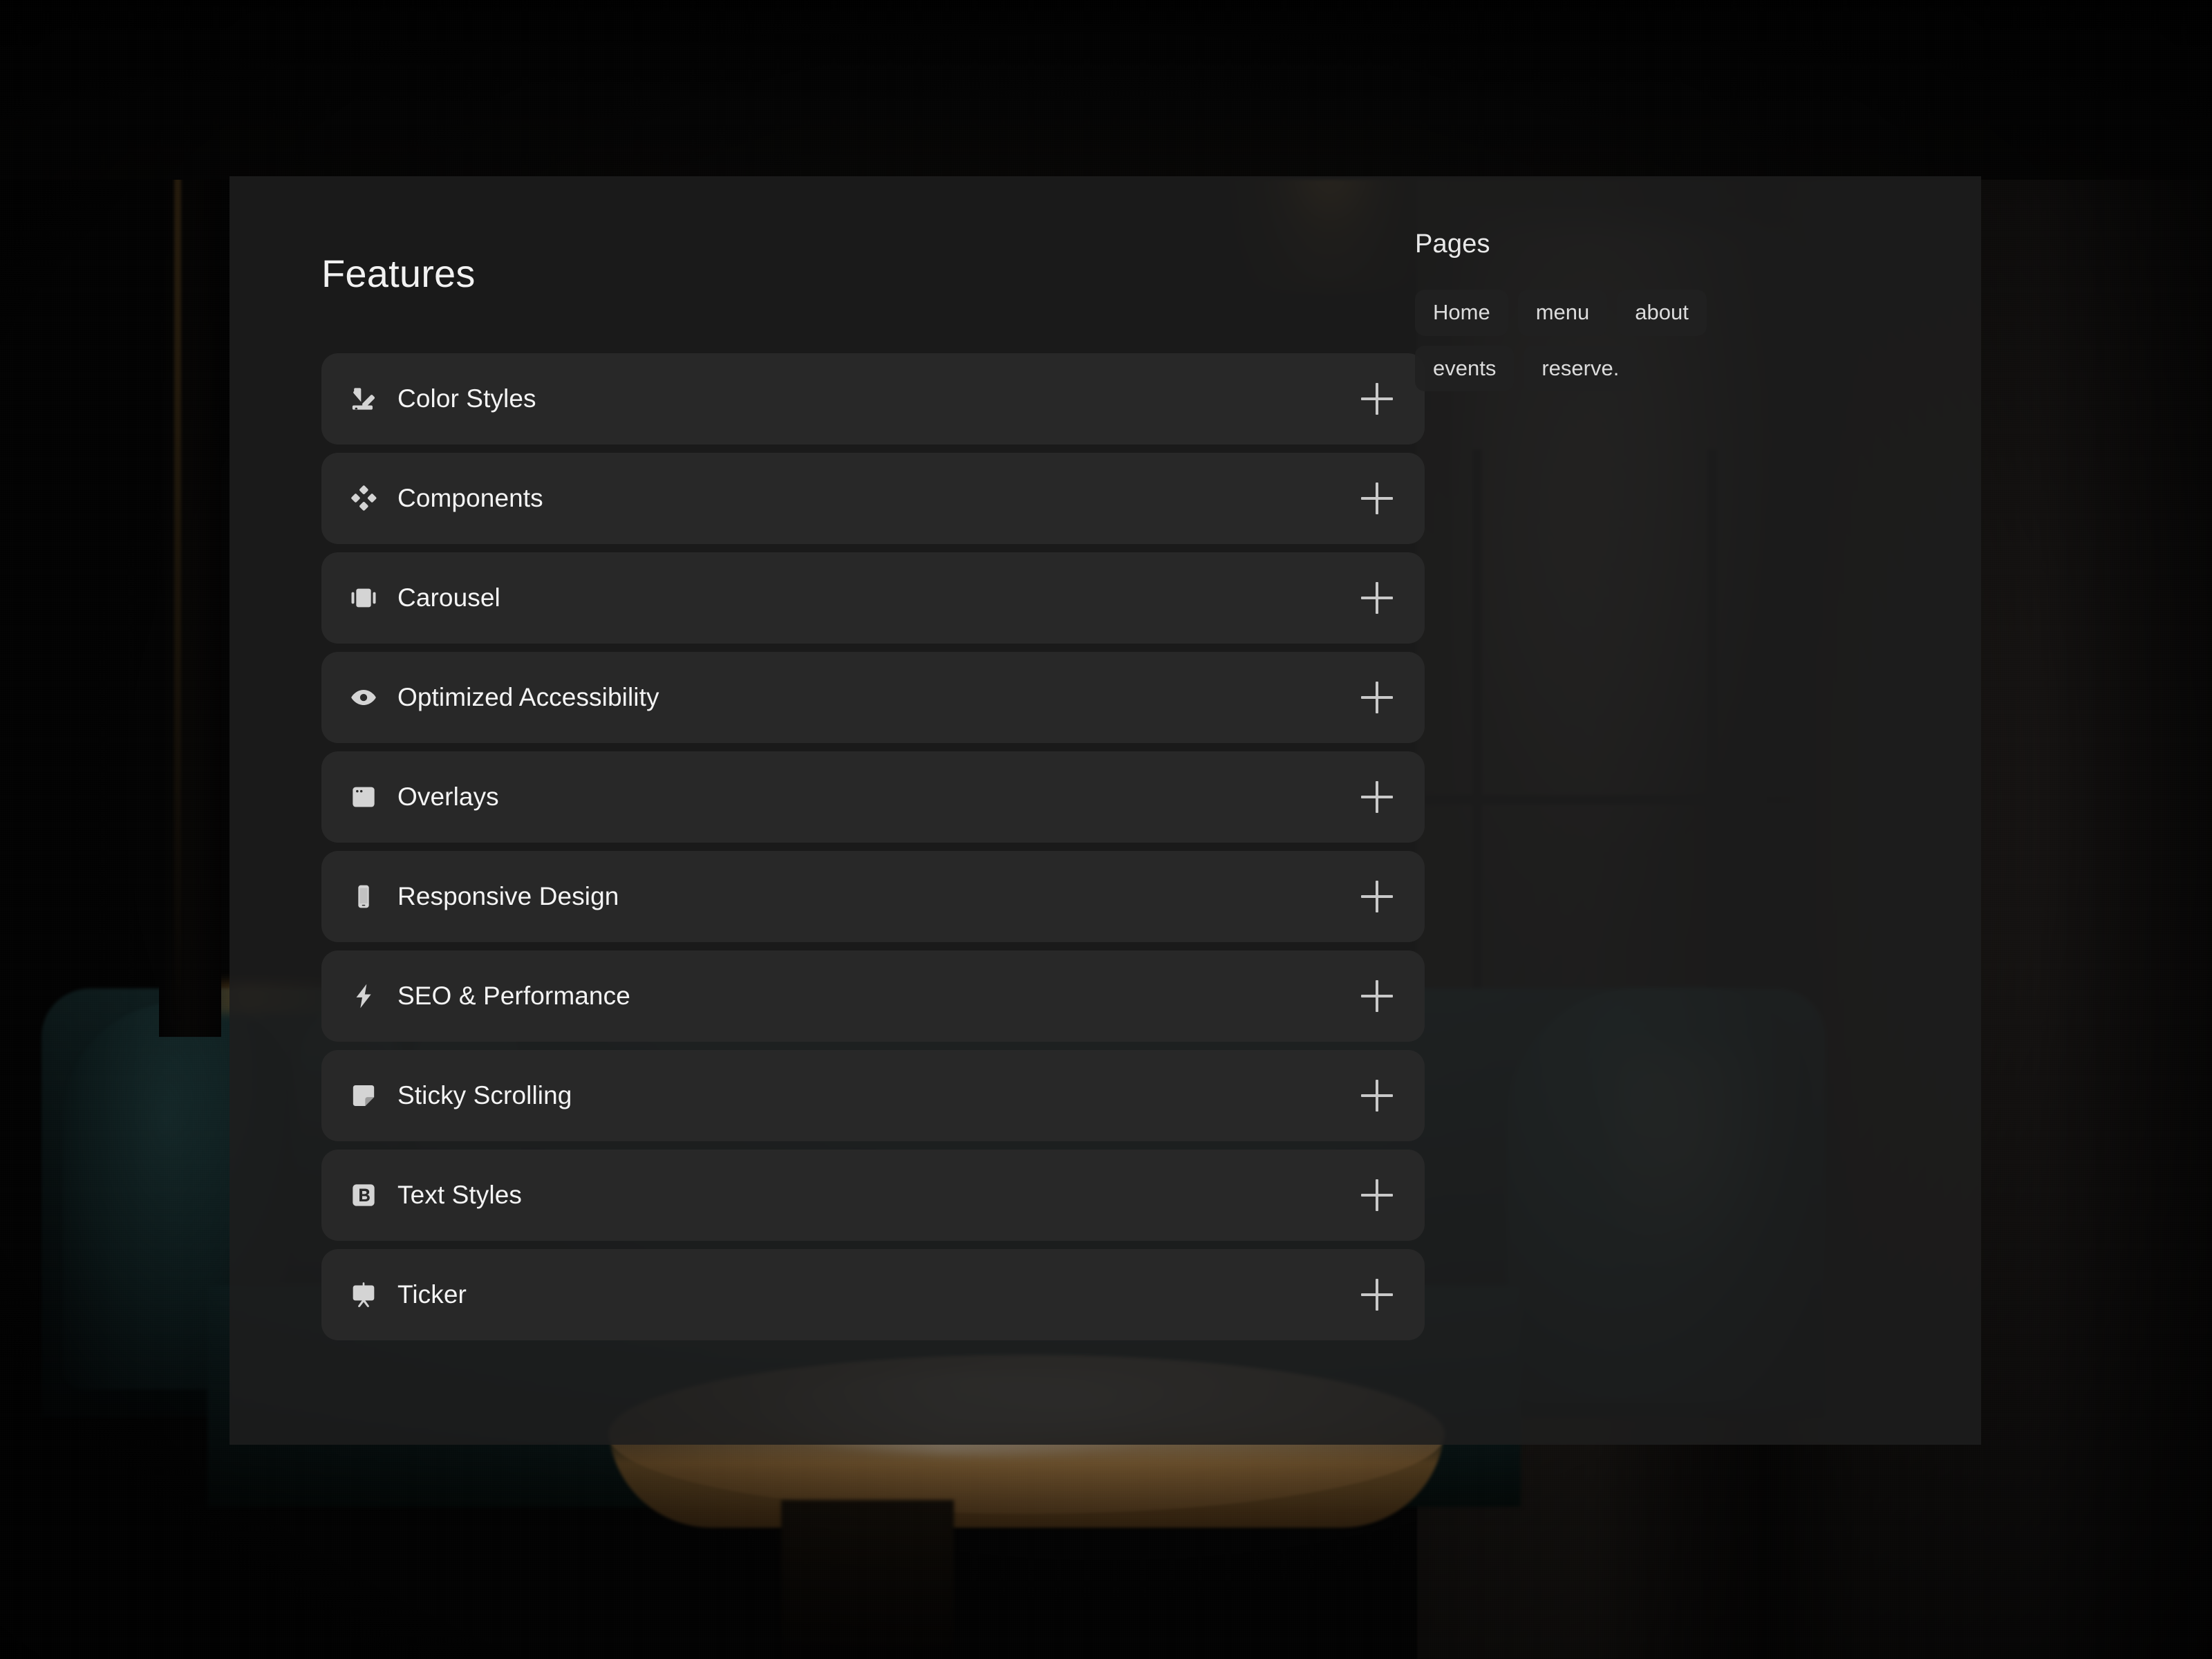 The width and height of the screenshot is (2212, 1659). Describe the element at coordinates (873, 498) in the screenshot. I see `feature-row-components: Components` at that location.